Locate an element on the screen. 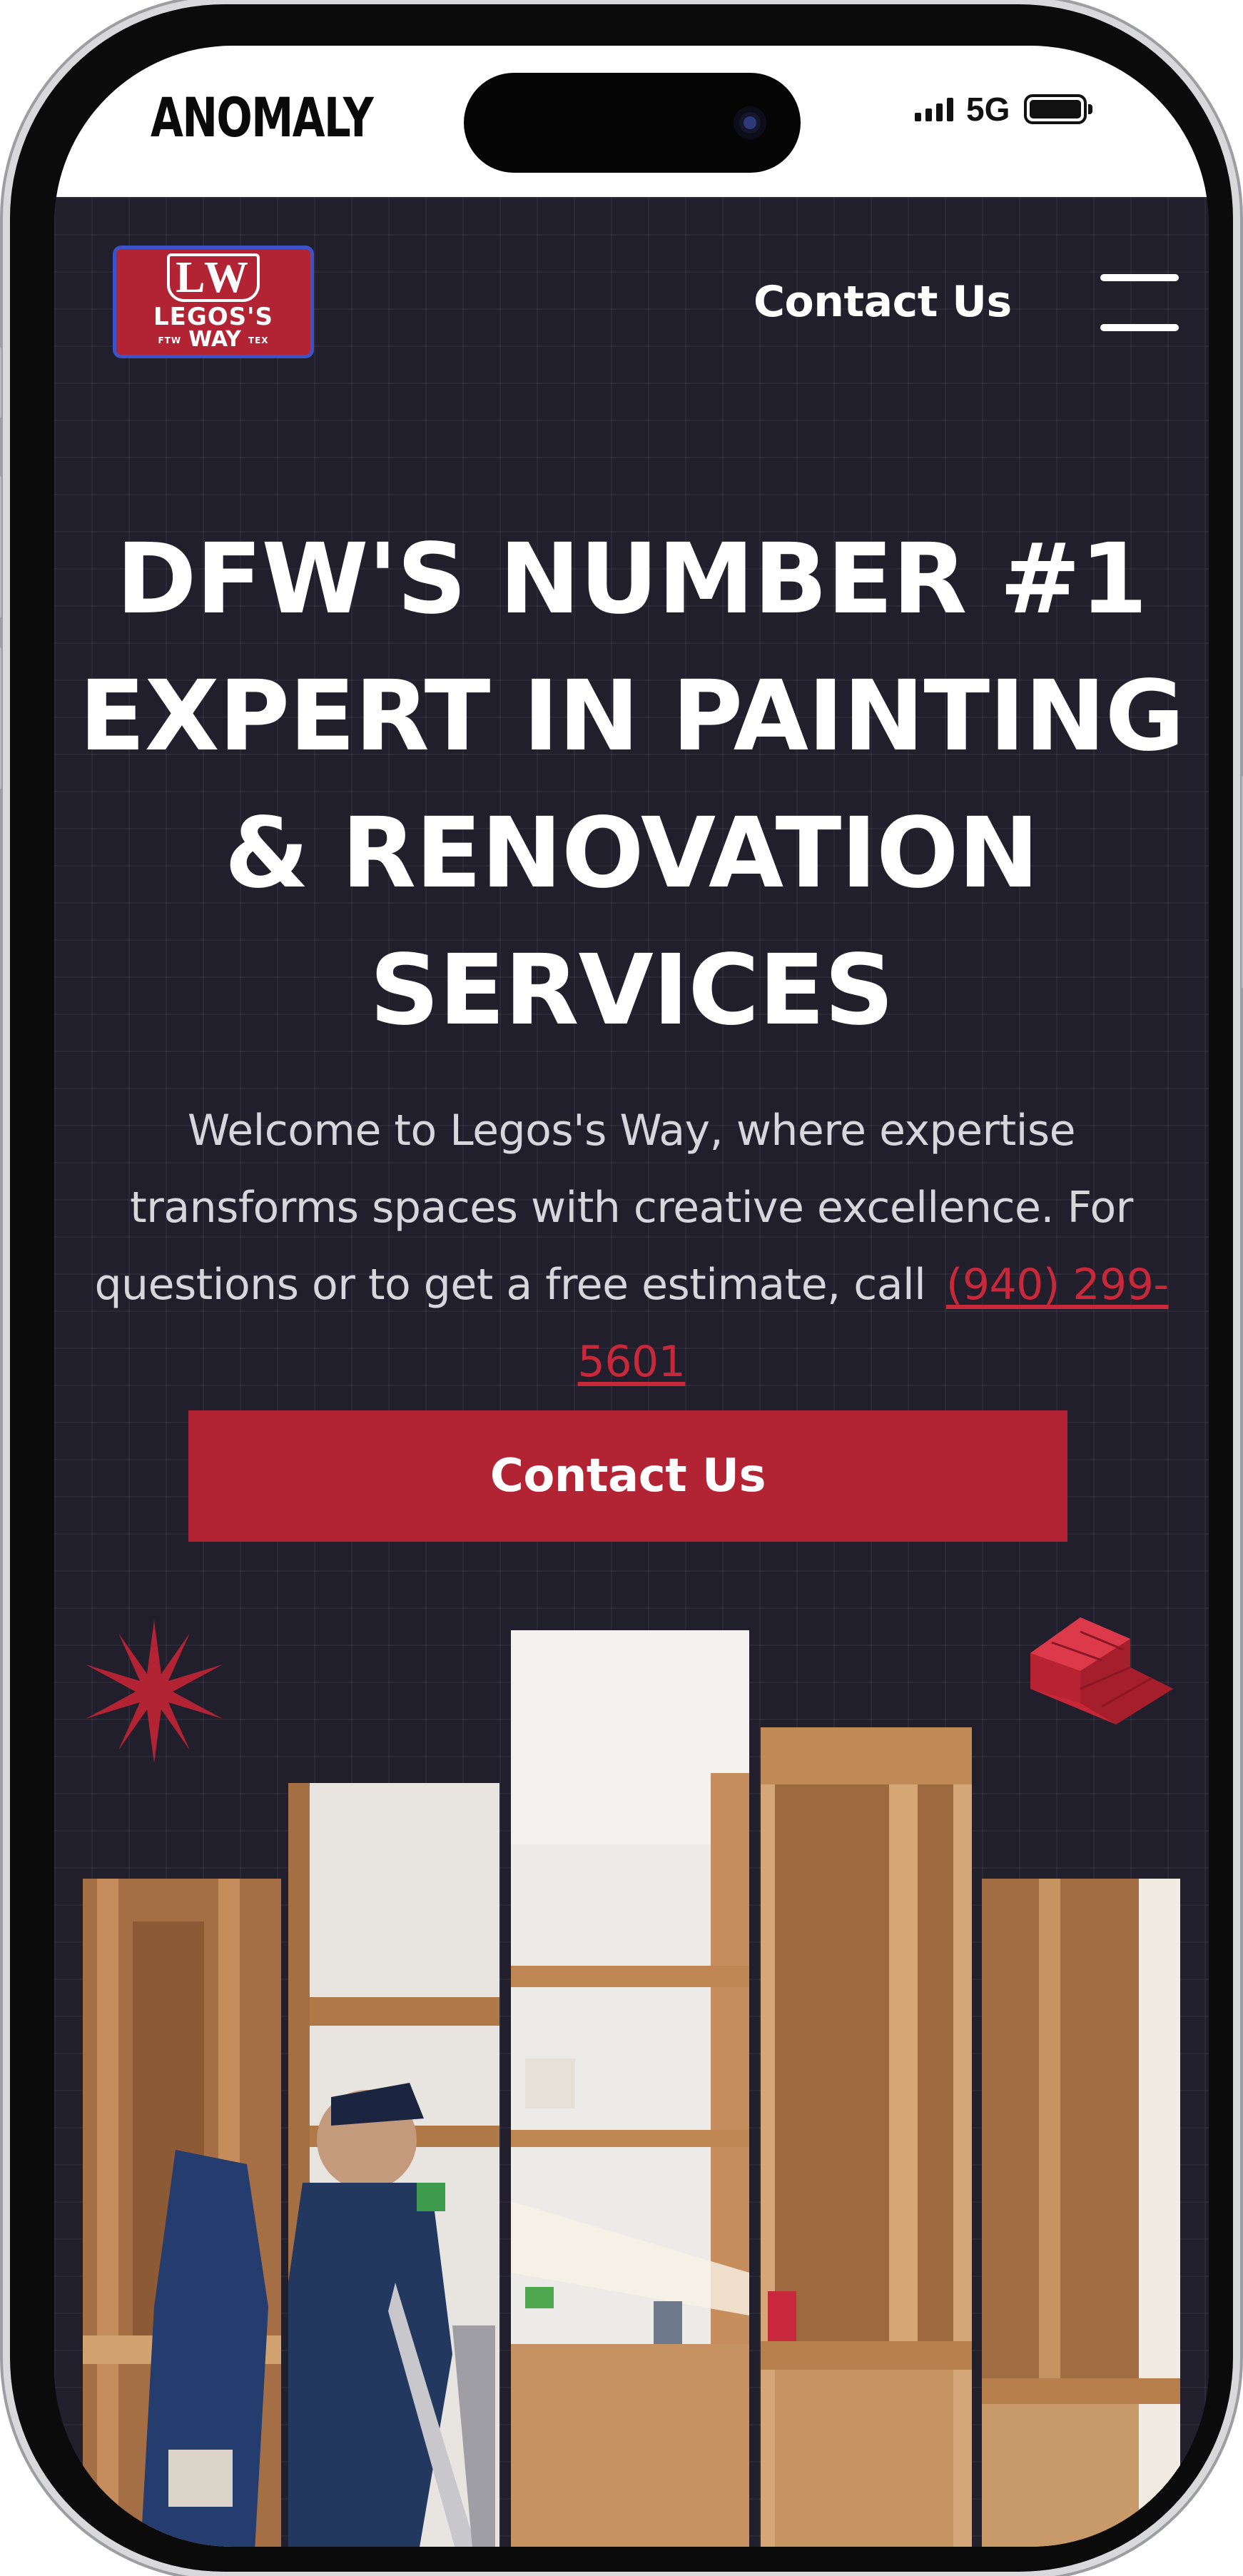 The width and height of the screenshot is (1243, 2576). status-indicators: 5G is located at coordinates (1004, 109).